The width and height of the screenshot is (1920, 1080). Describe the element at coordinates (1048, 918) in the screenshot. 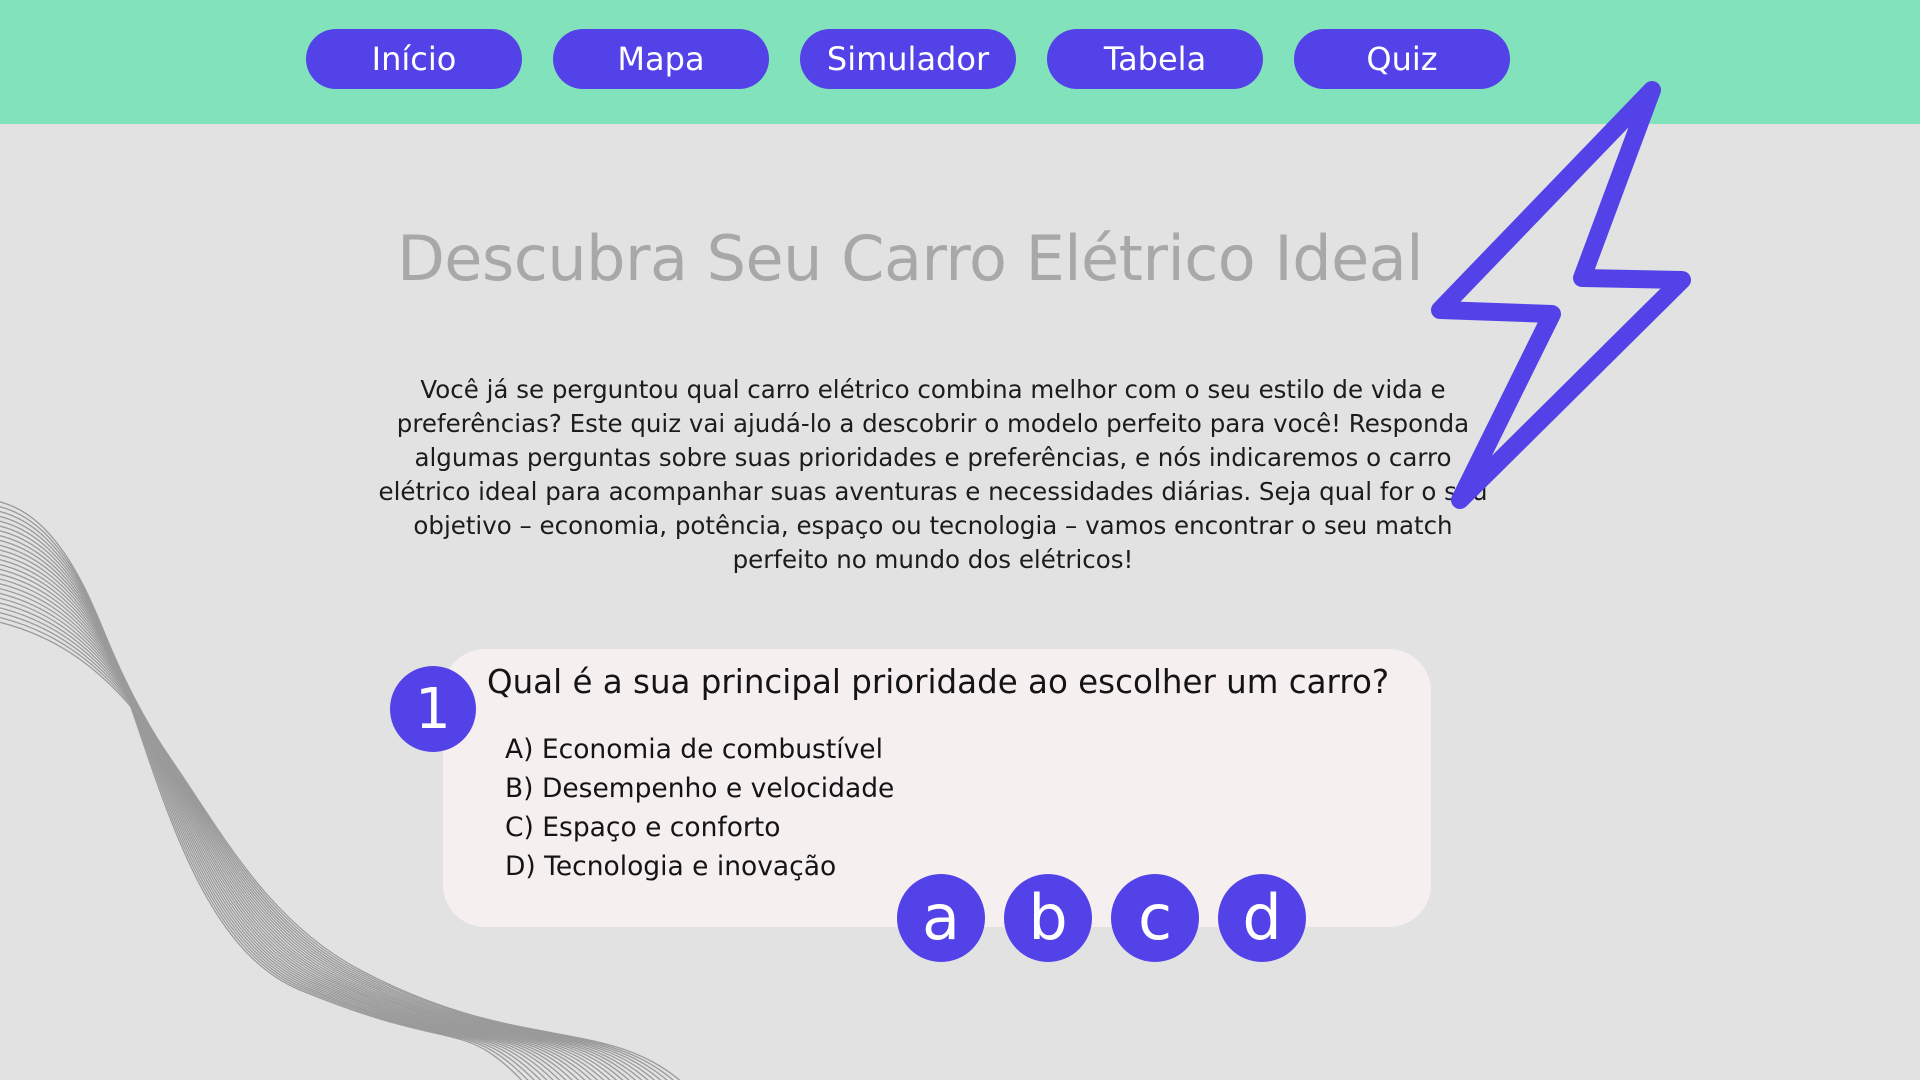

I see `answer-b-button: b` at that location.